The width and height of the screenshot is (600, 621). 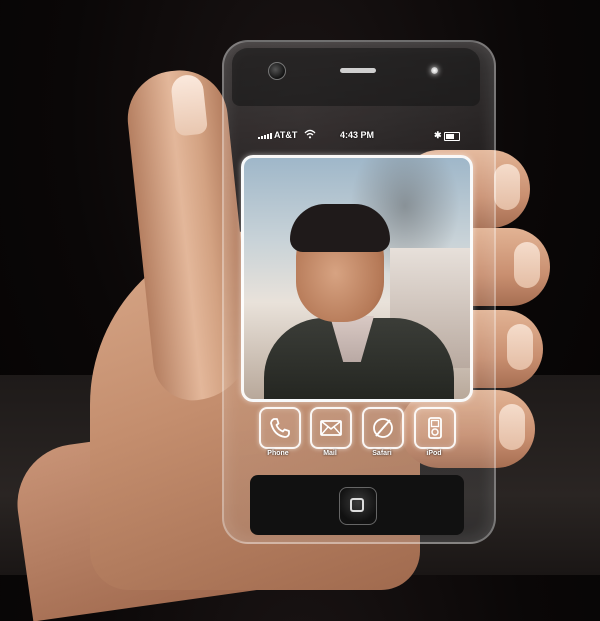 I want to click on phone-app-button, so click(x=280, y=428).